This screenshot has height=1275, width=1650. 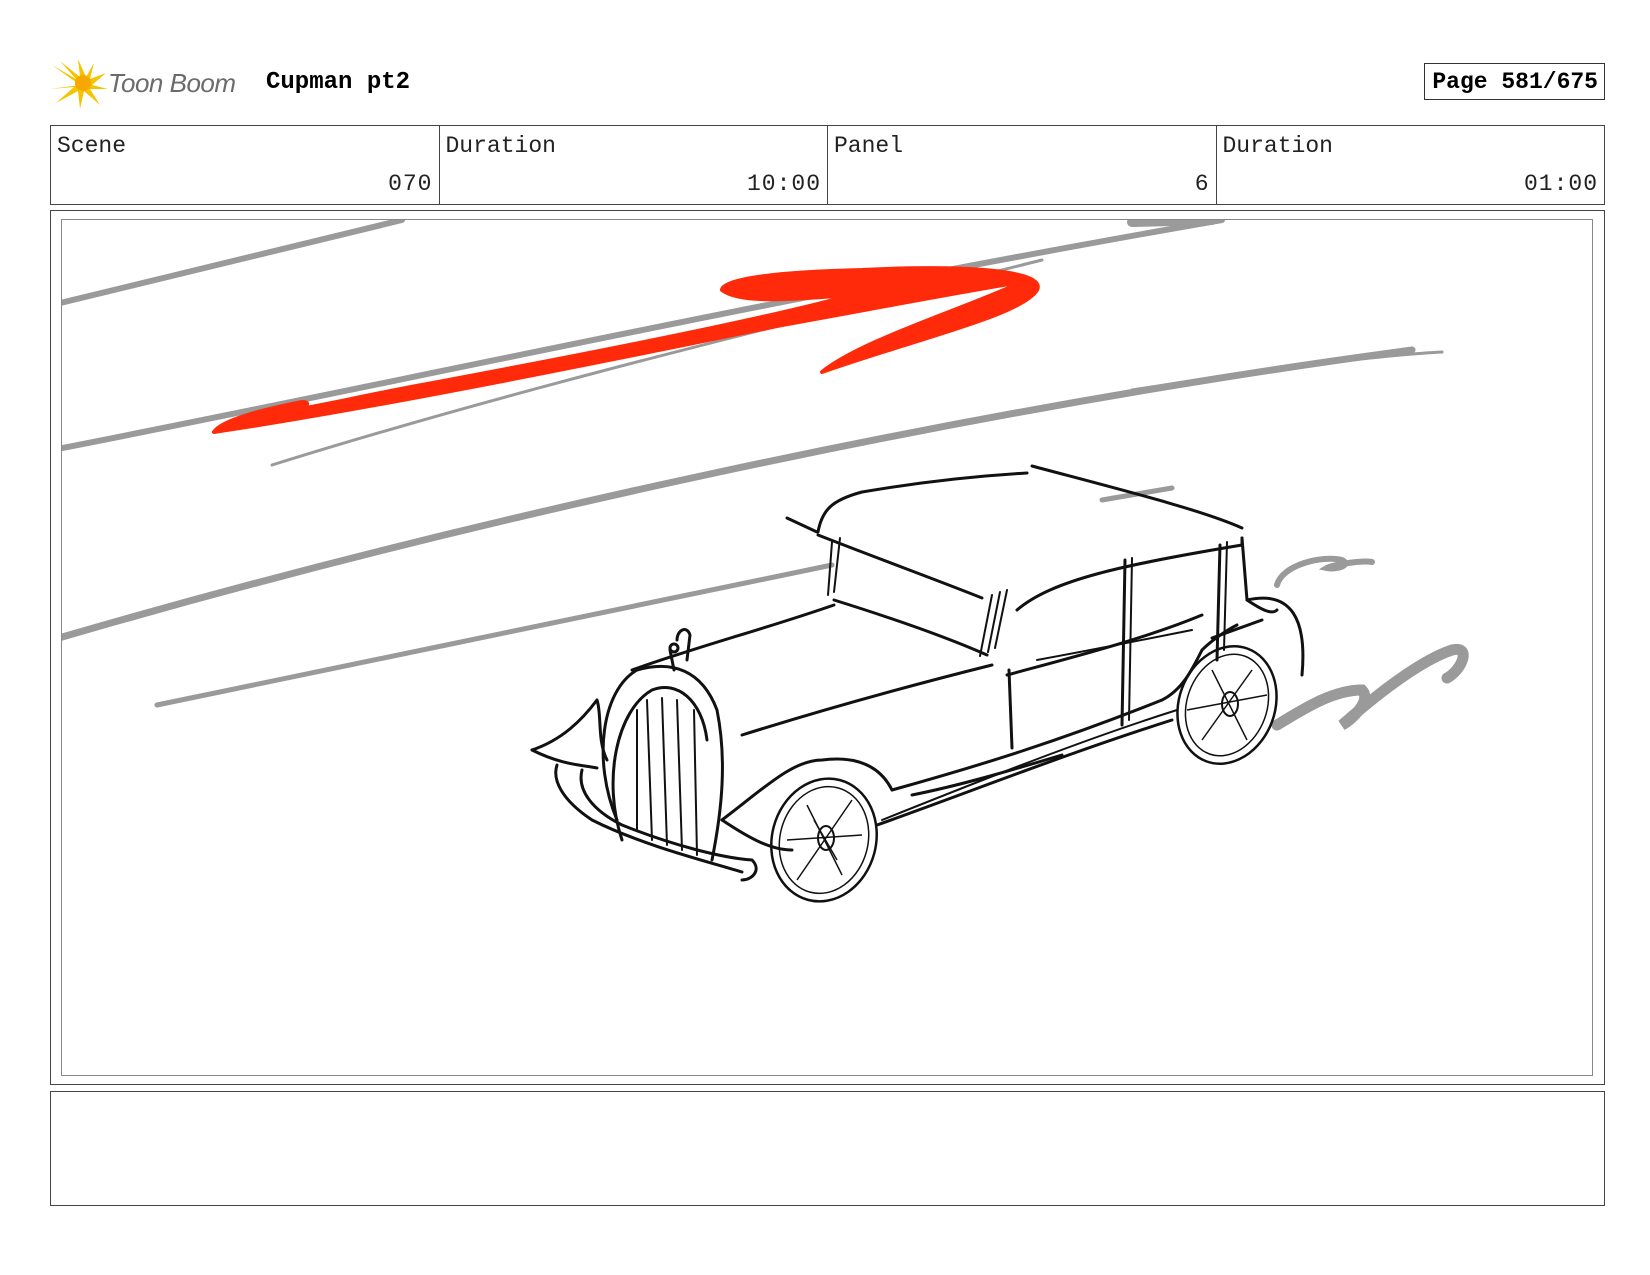 What do you see at coordinates (1560, 184) in the screenshot?
I see `panel-duration-value: 01:00` at bounding box center [1560, 184].